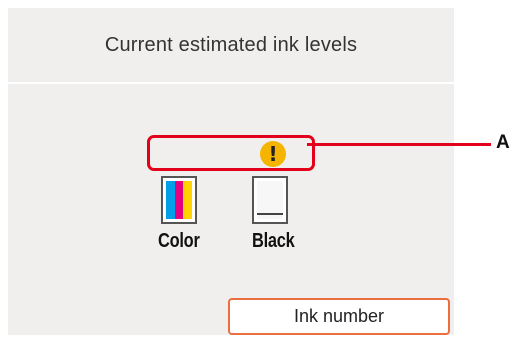 This screenshot has width=518, height=337. What do you see at coordinates (270, 214) in the screenshot?
I see `black-ink-level-bar` at bounding box center [270, 214].